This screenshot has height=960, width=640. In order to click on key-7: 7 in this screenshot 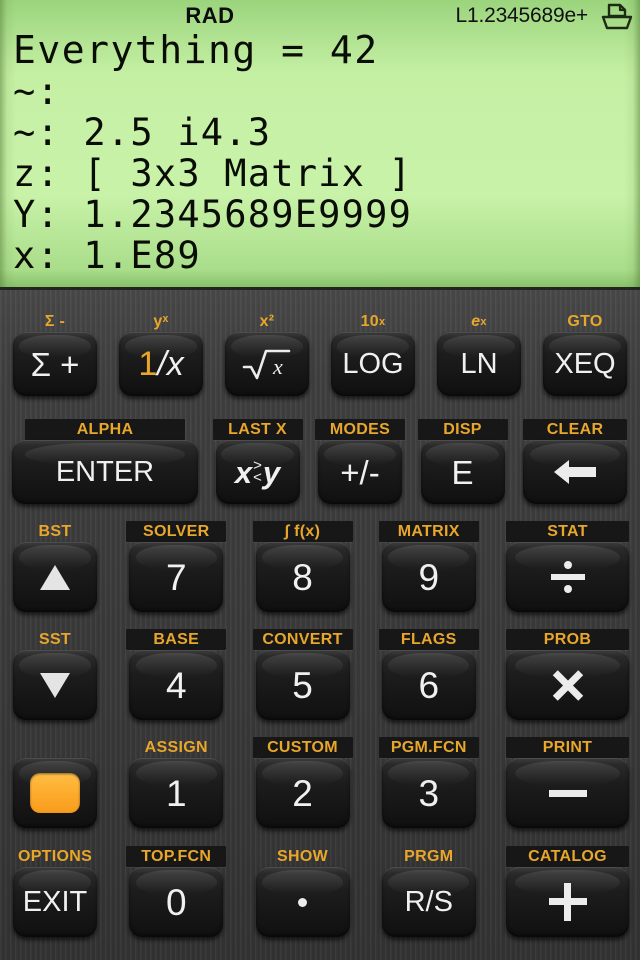, I will do `click(176, 577)`.